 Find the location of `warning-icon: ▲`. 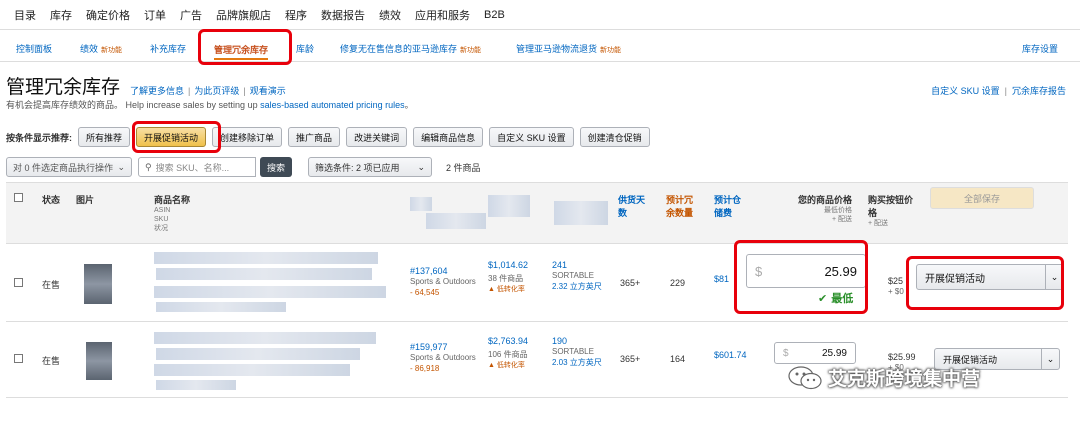

warning-icon: ▲ is located at coordinates (492, 365).